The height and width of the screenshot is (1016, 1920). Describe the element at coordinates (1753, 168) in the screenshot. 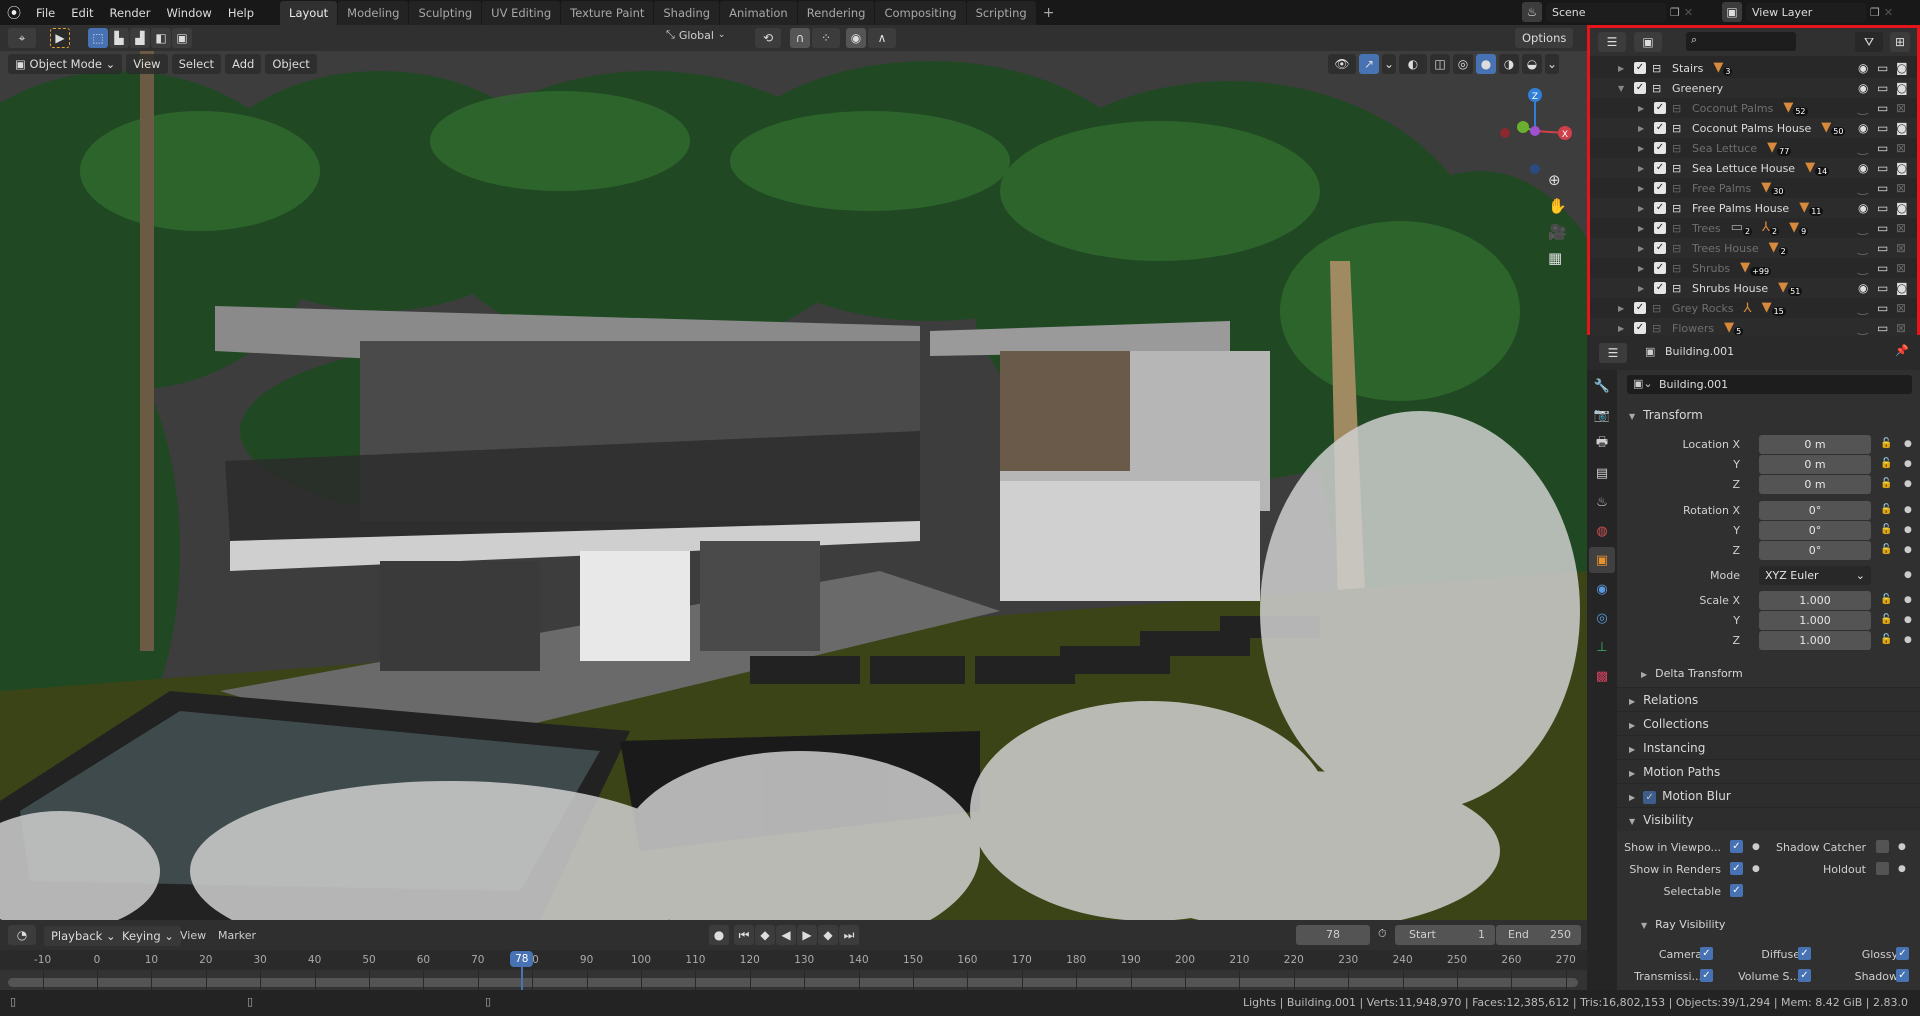

I see `outliner-row: ▶ ✓ ⊟ Sea Lettuce House ▼ 14 ◉ ▭ ◙` at that location.